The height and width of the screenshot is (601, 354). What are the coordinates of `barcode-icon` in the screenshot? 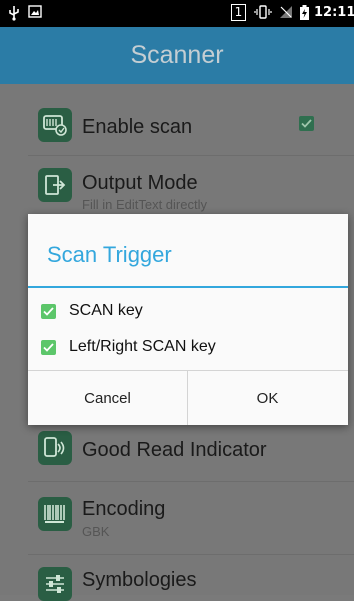 It's located at (55, 514).